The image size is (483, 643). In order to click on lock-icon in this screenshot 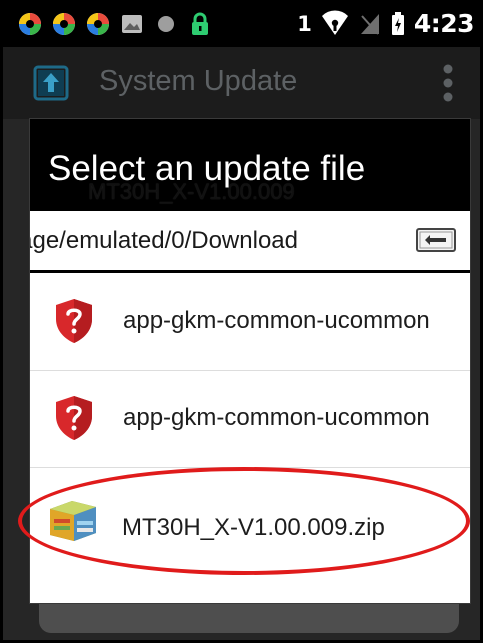, I will do `click(200, 23)`.